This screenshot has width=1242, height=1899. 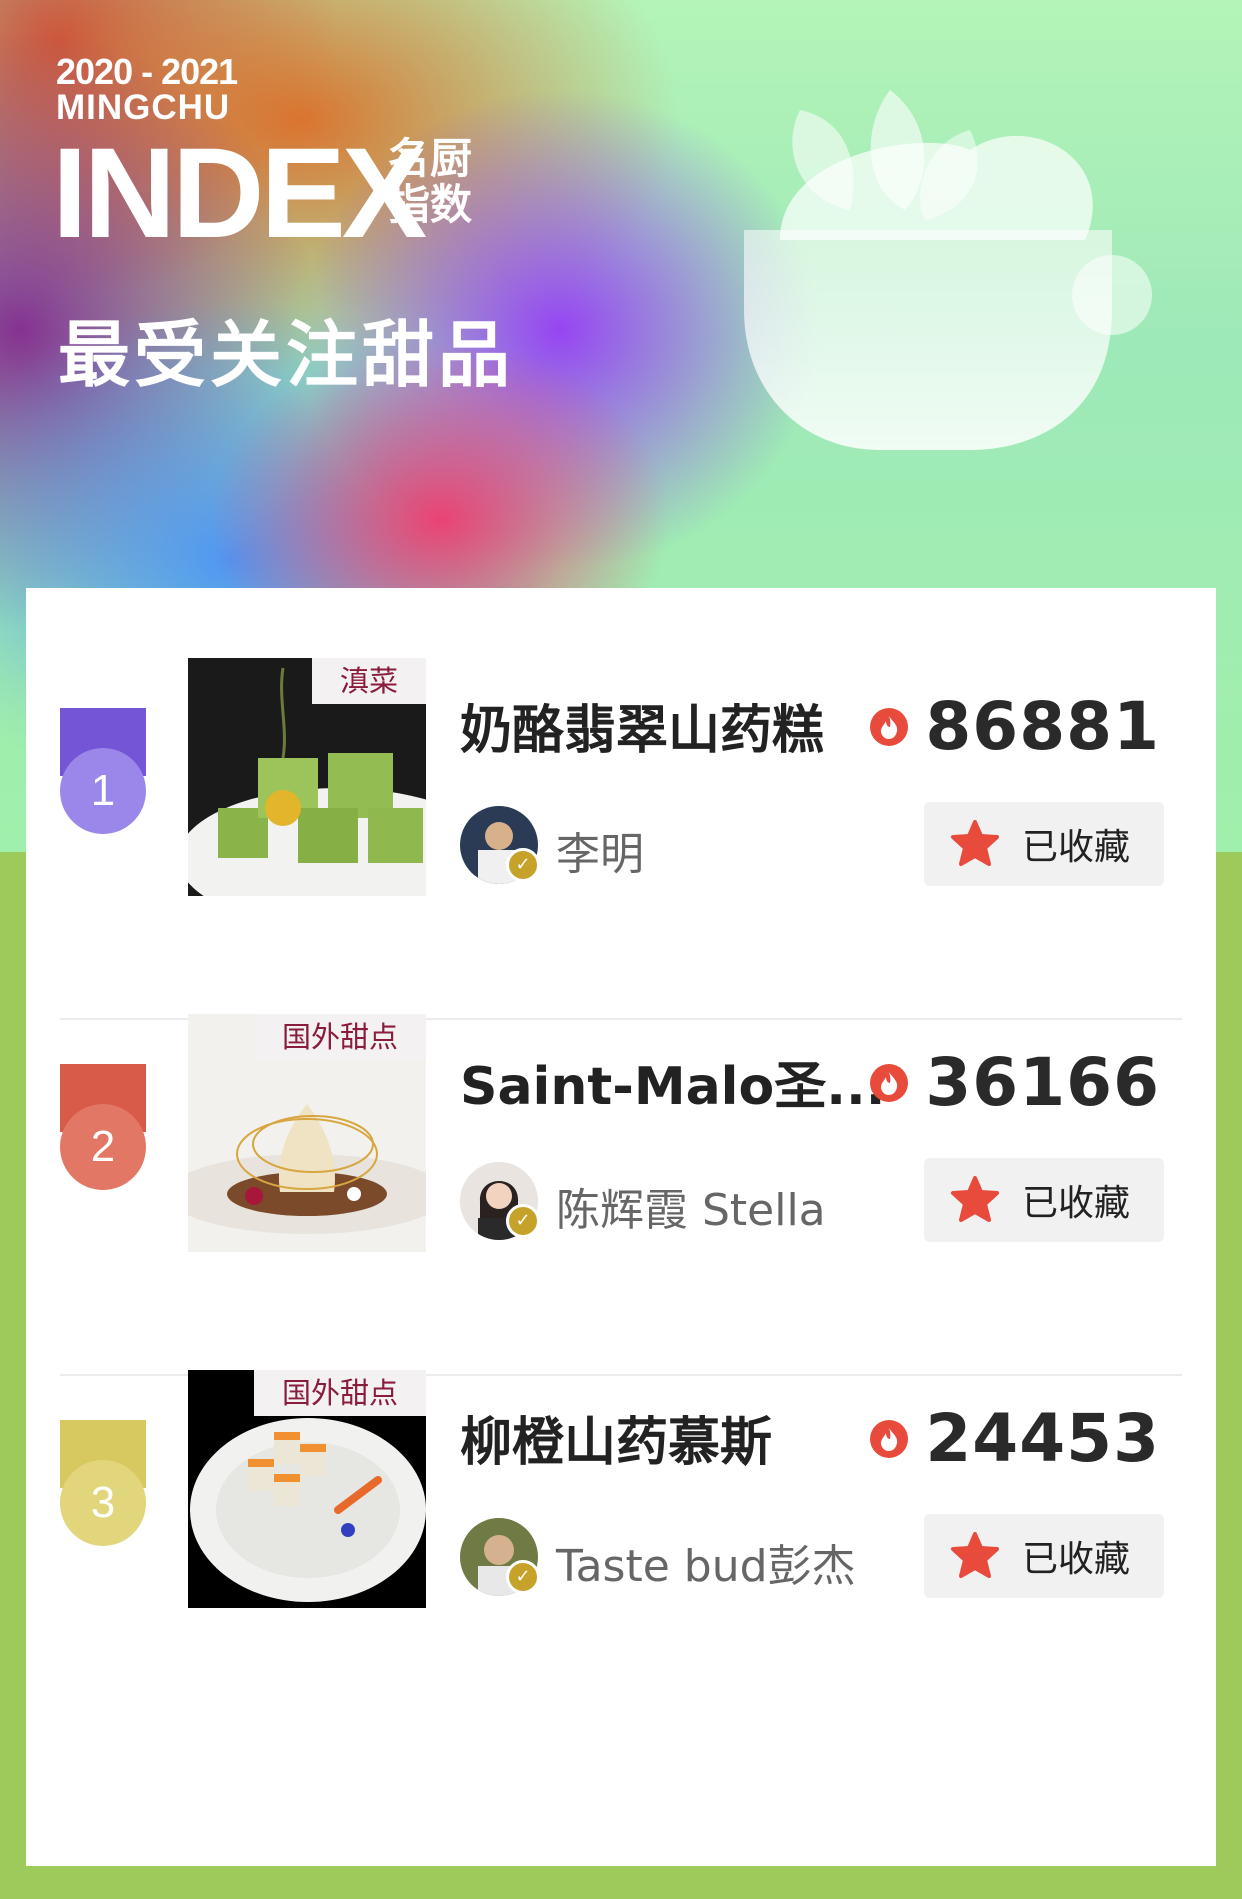 I want to click on mingchu-index-logo: 2020 - 2021 MINGCHU INDEX 名厨 指数, so click(x=262, y=154).